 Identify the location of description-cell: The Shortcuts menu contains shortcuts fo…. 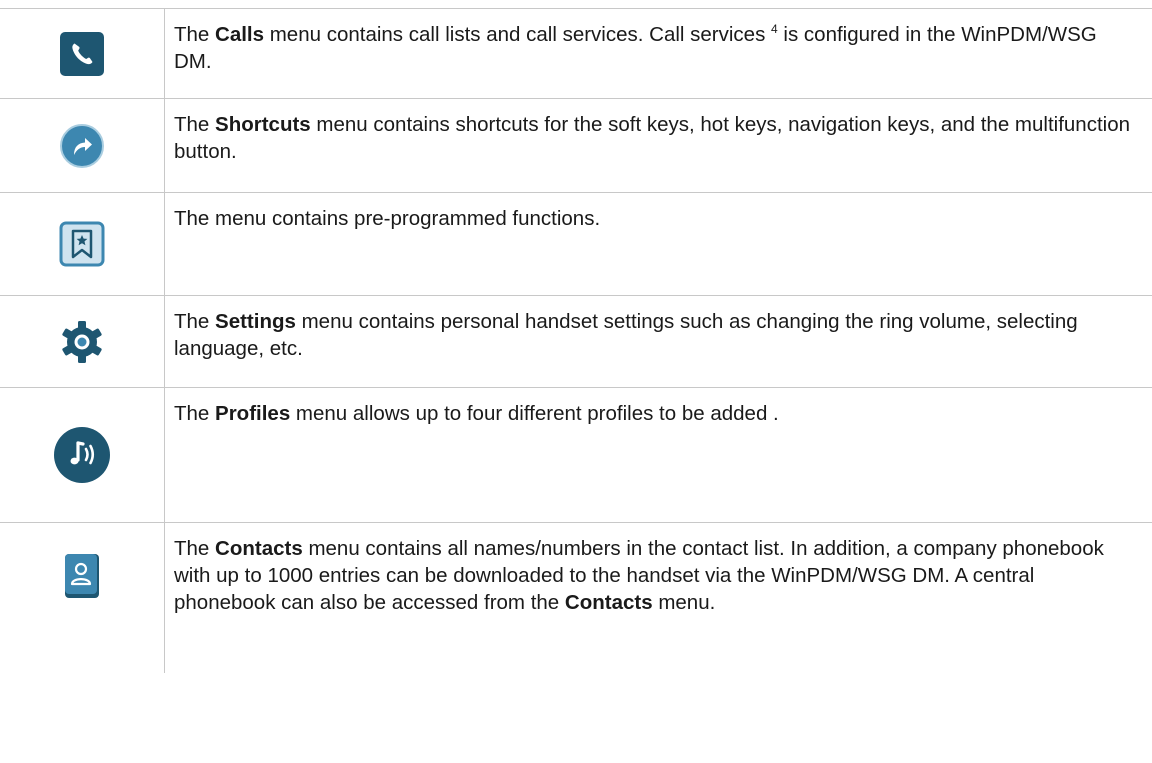
(658, 145).